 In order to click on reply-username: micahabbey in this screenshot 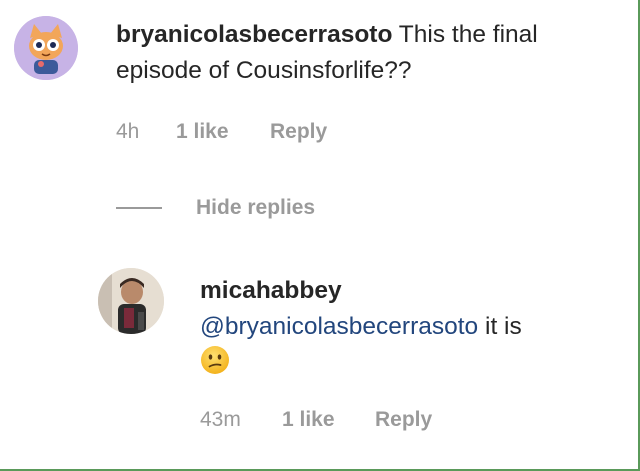, I will do `click(271, 291)`.